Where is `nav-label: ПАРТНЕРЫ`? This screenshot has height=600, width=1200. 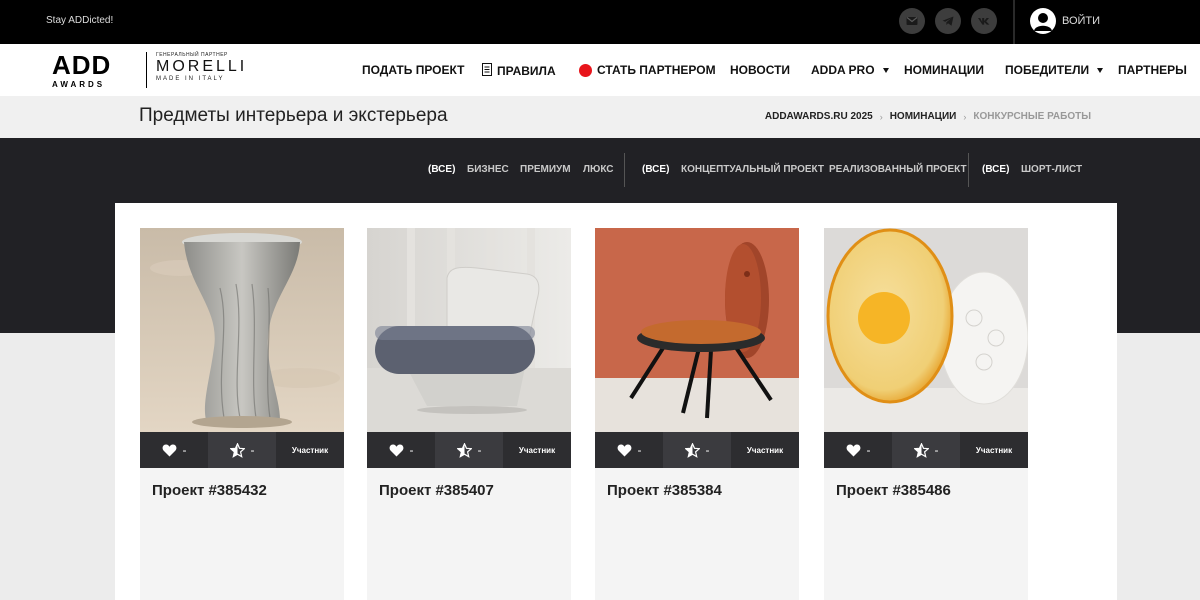 nav-label: ПАРТНЕРЫ is located at coordinates (1152, 70).